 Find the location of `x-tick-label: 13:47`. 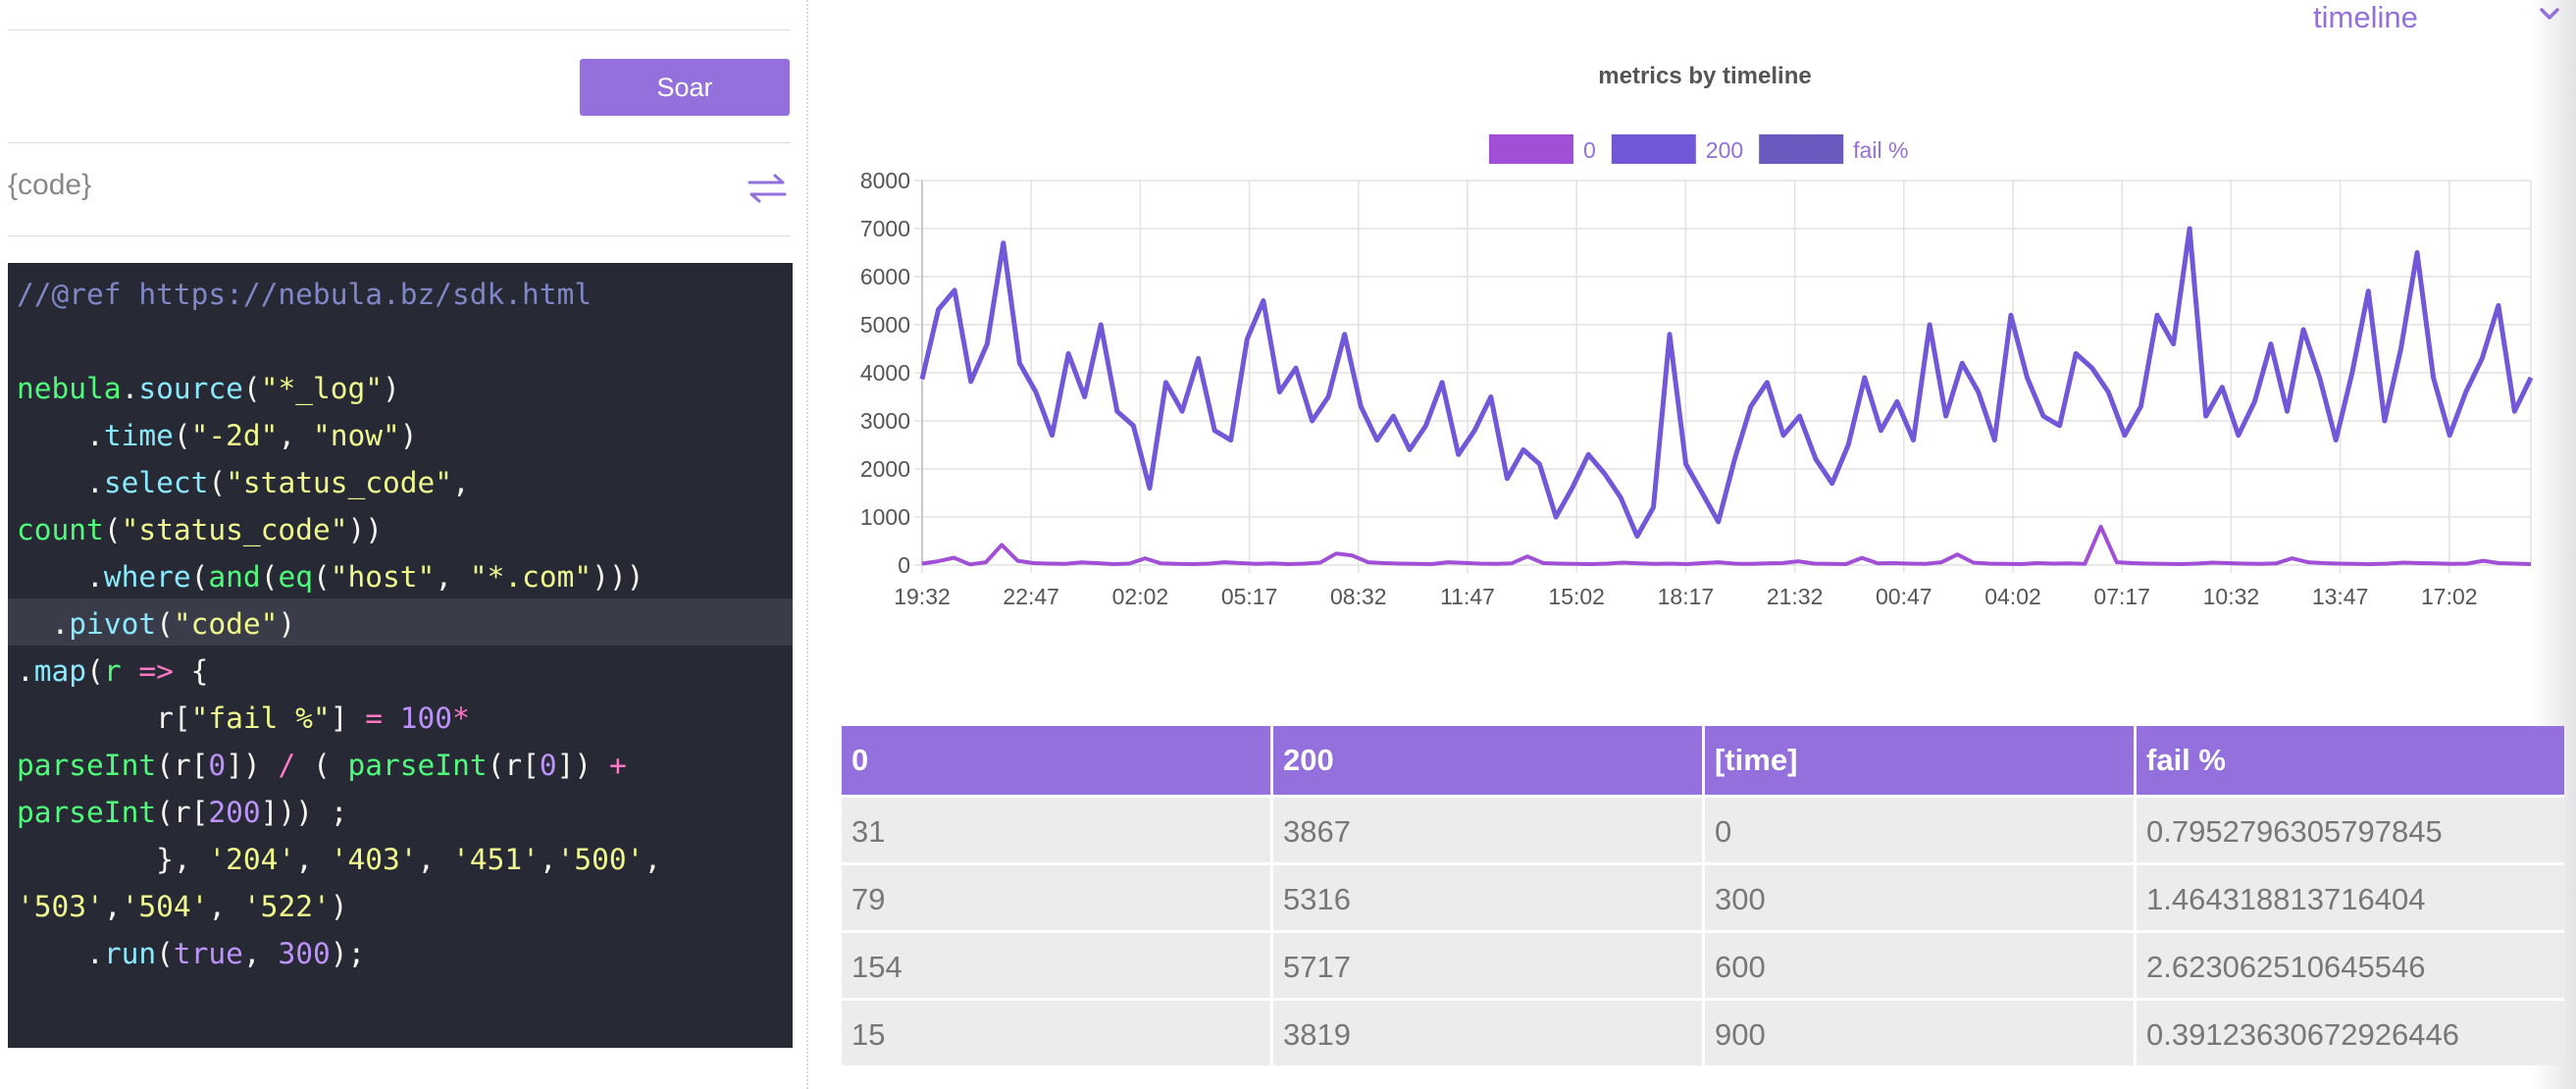

x-tick-label: 13:47 is located at coordinates (2340, 597).